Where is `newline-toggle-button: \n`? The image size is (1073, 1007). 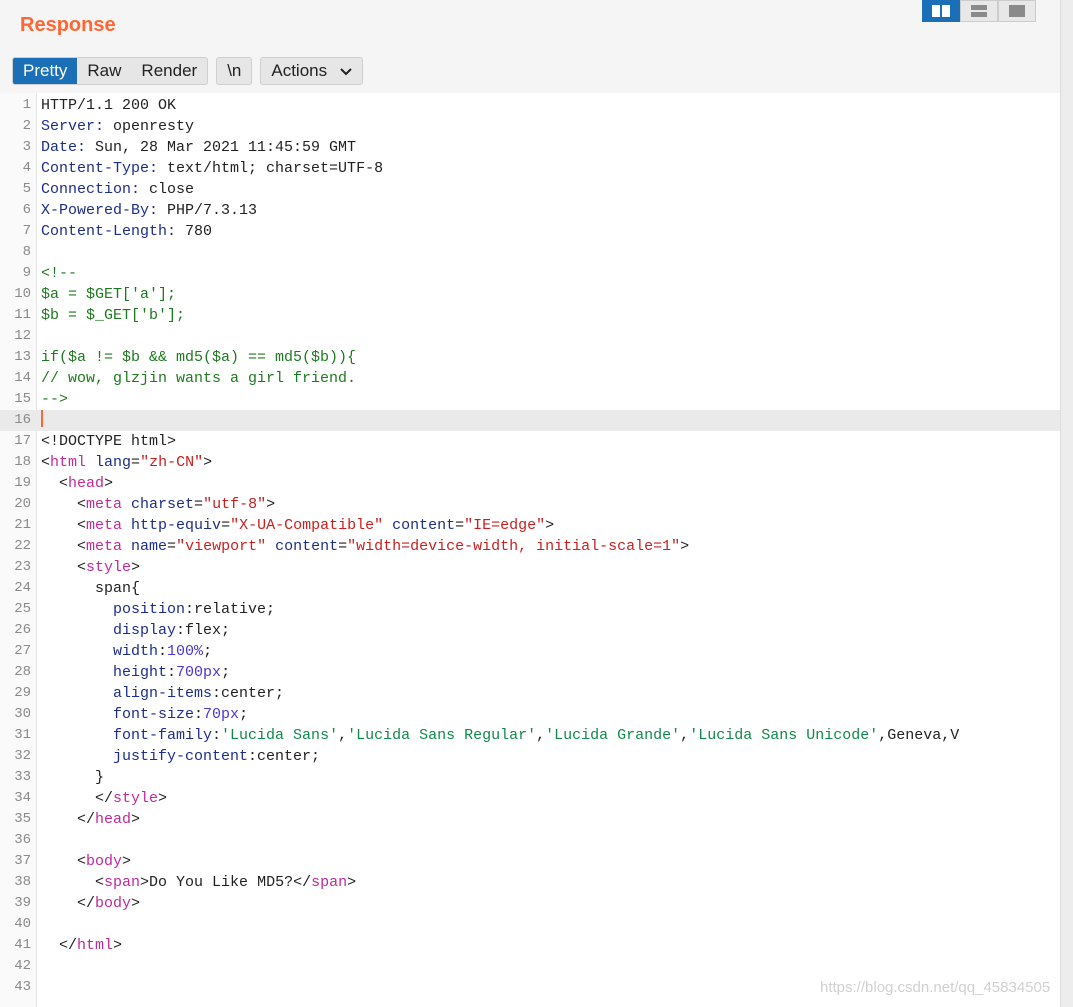 newline-toggle-button: \n is located at coordinates (234, 71).